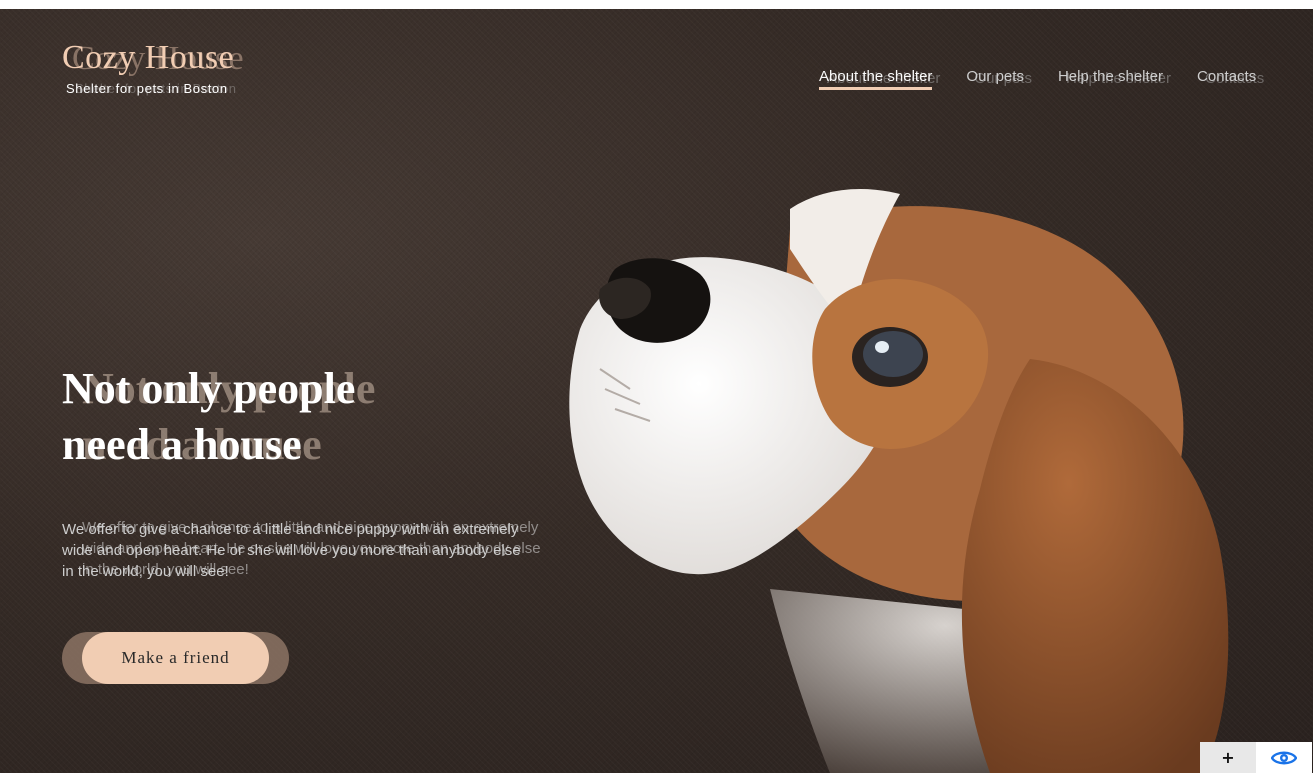  Describe the element at coordinates (1228, 757) in the screenshot. I see `add-button: +` at that location.